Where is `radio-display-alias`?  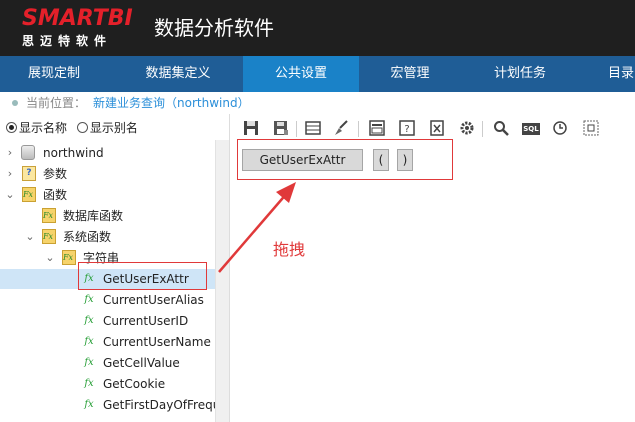 radio-display-alias is located at coordinates (82, 127).